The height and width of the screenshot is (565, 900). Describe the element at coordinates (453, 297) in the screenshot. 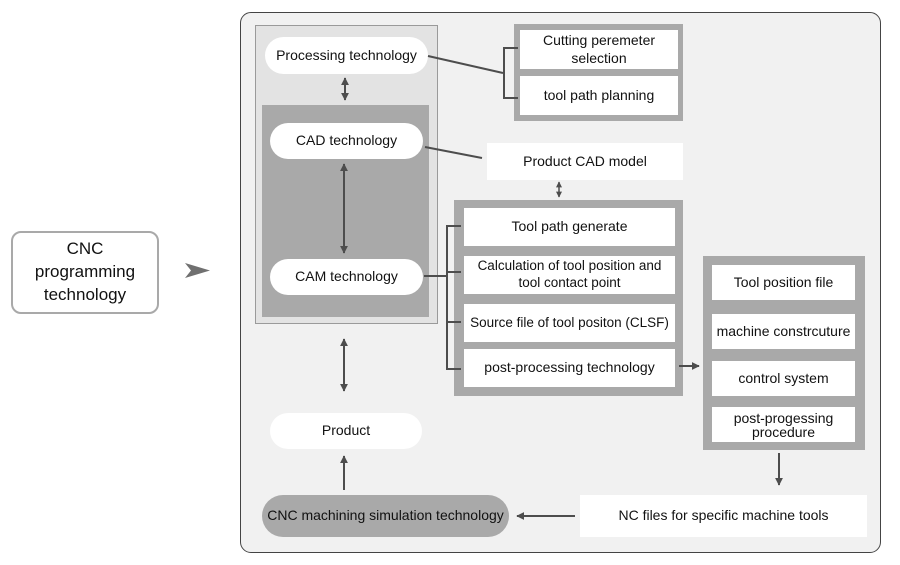

I see `cam-bracket` at that location.